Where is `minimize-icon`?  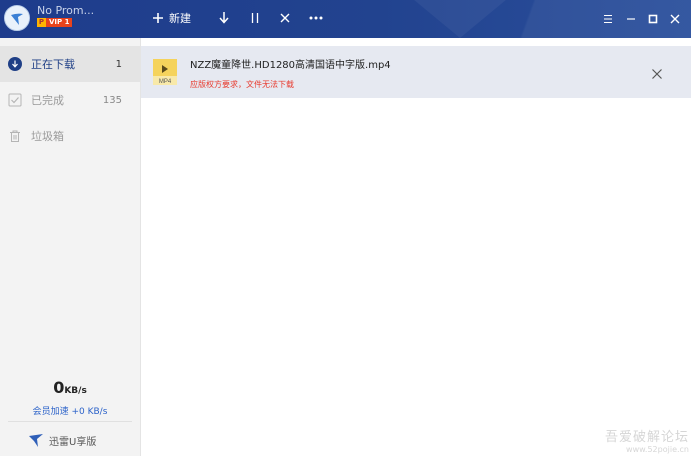 minimize-icon is located at coordinates (631, 19).